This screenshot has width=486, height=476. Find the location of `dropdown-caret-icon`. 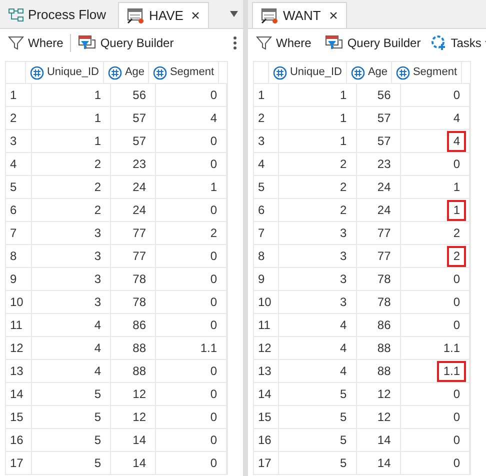

dropdown-caret-icon is located at coordinates (234, 14).